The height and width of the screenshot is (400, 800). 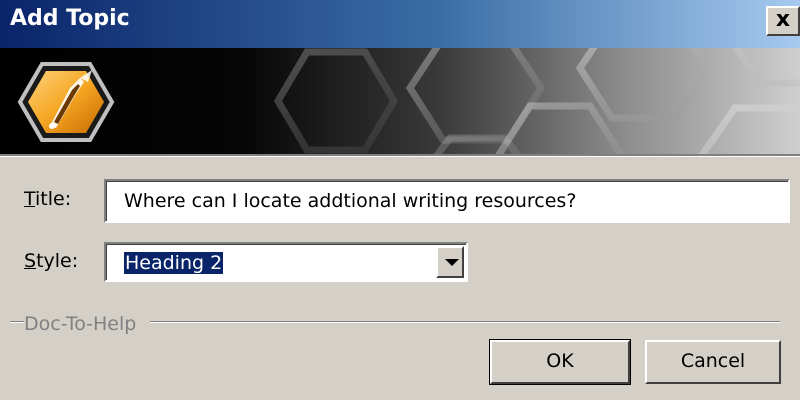 I want to click on group-divider, so click(x=465, y=322).